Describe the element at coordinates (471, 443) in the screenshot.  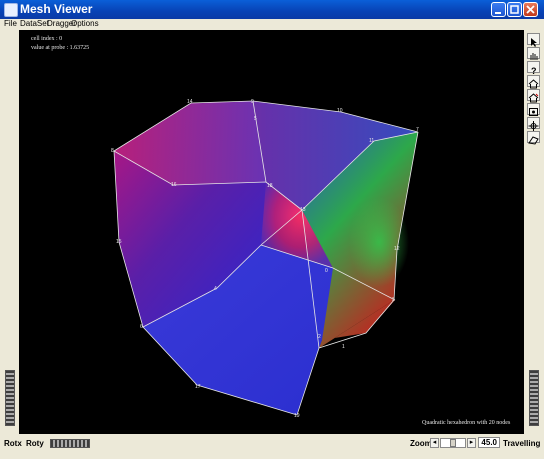
I see `zoom-increase-button: ▸` at that location.